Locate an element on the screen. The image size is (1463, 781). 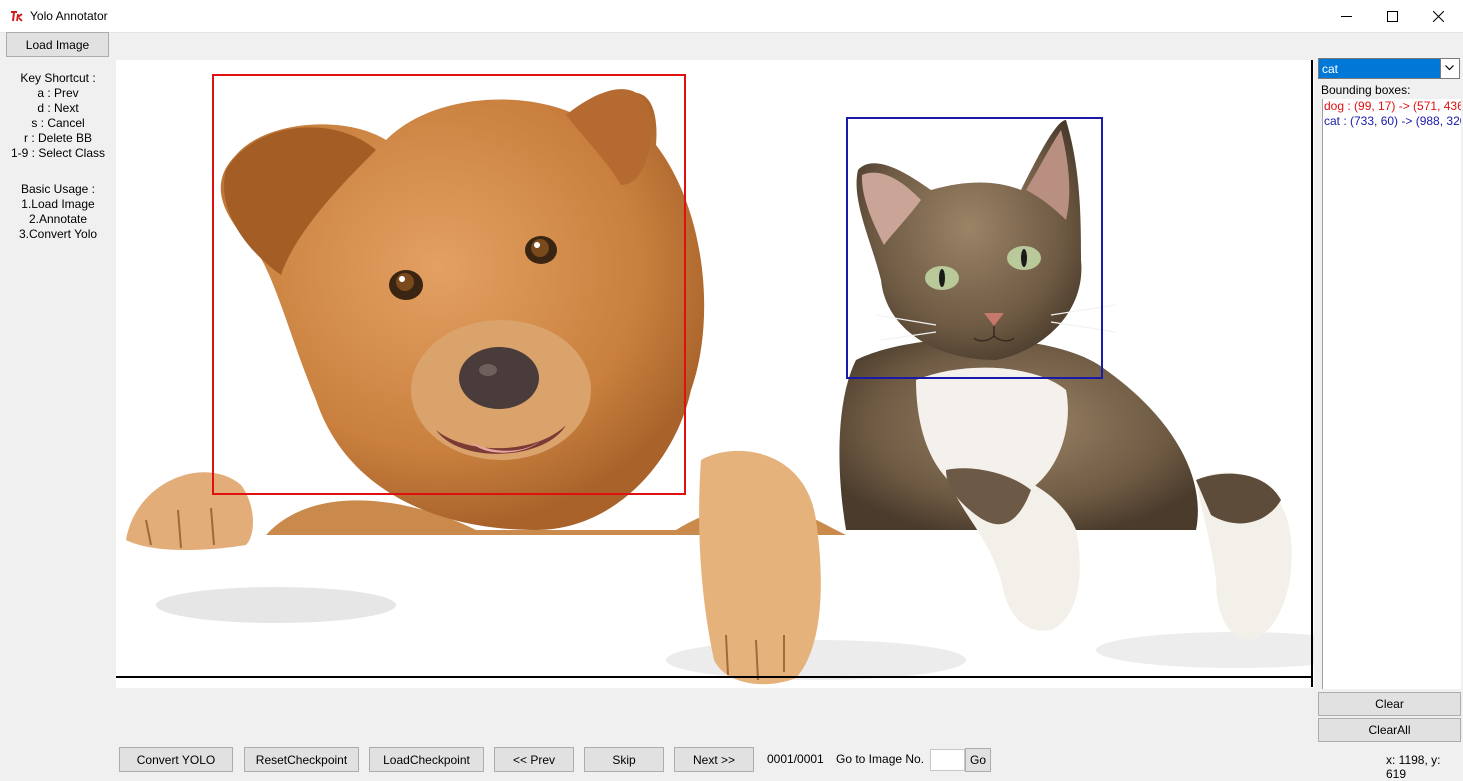
go-button: Go is located at coordinates (978, 760).